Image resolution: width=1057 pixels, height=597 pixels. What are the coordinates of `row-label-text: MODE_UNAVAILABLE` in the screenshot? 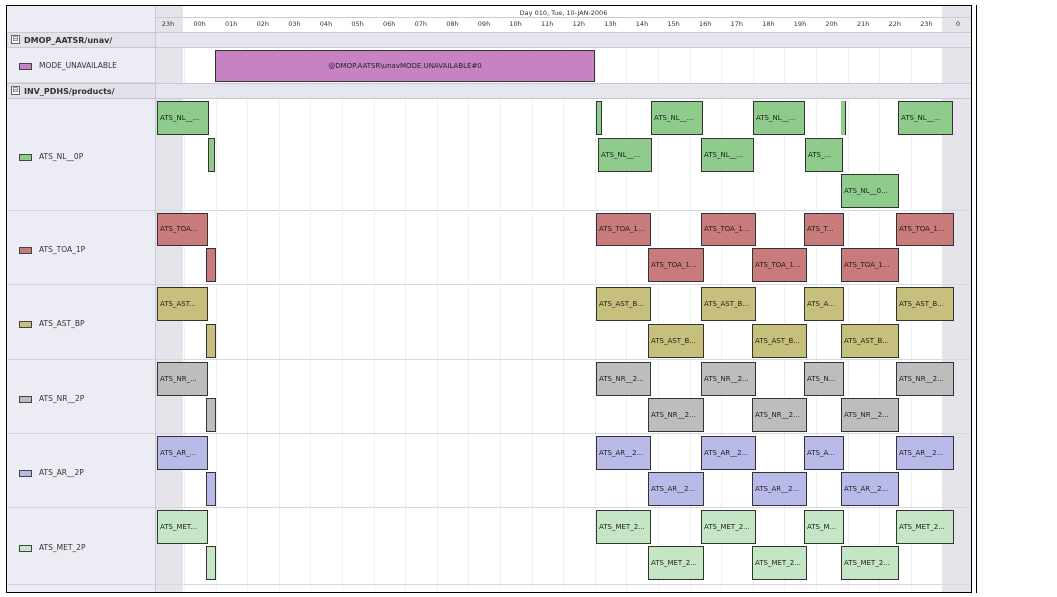 It's located at (78, 65).